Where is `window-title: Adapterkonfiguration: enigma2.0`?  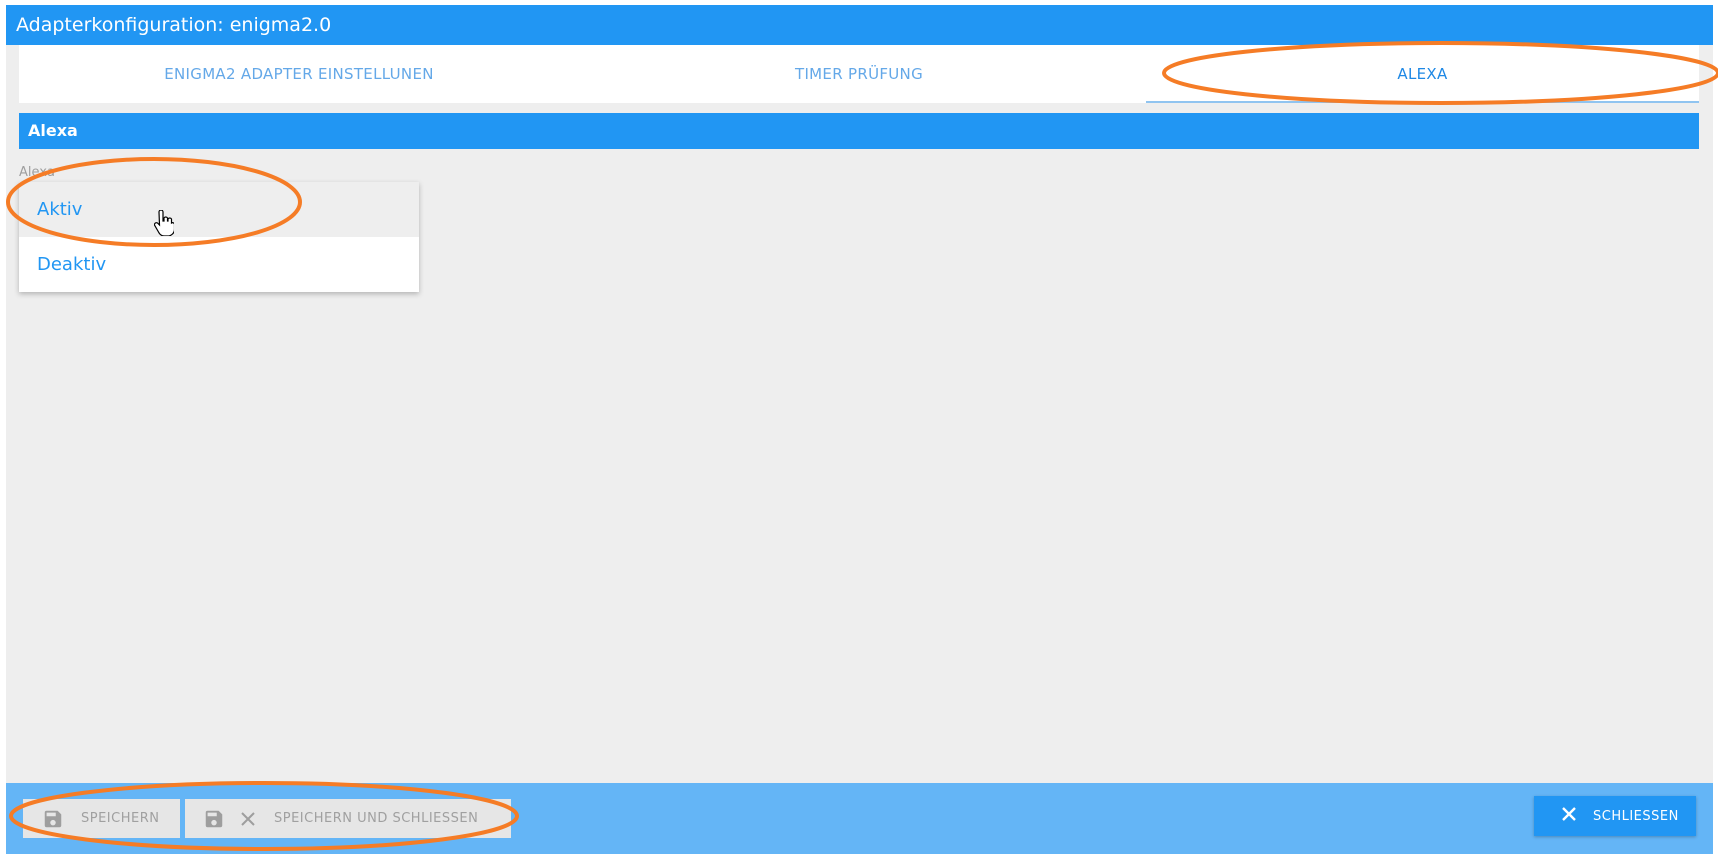
window-title: Adapterkonfiguration: enigma2.0 is located at coordinates (859, 25).